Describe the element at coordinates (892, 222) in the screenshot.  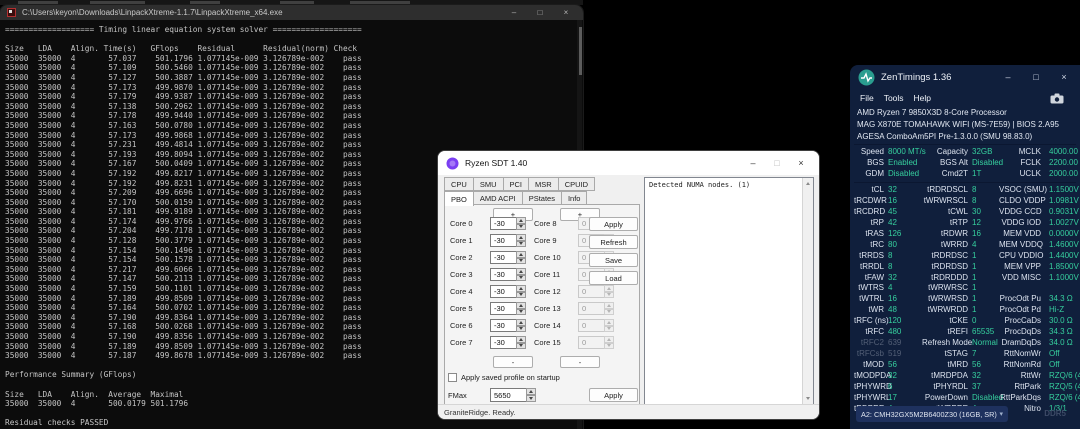
I see `timing-value: 42` at that location.